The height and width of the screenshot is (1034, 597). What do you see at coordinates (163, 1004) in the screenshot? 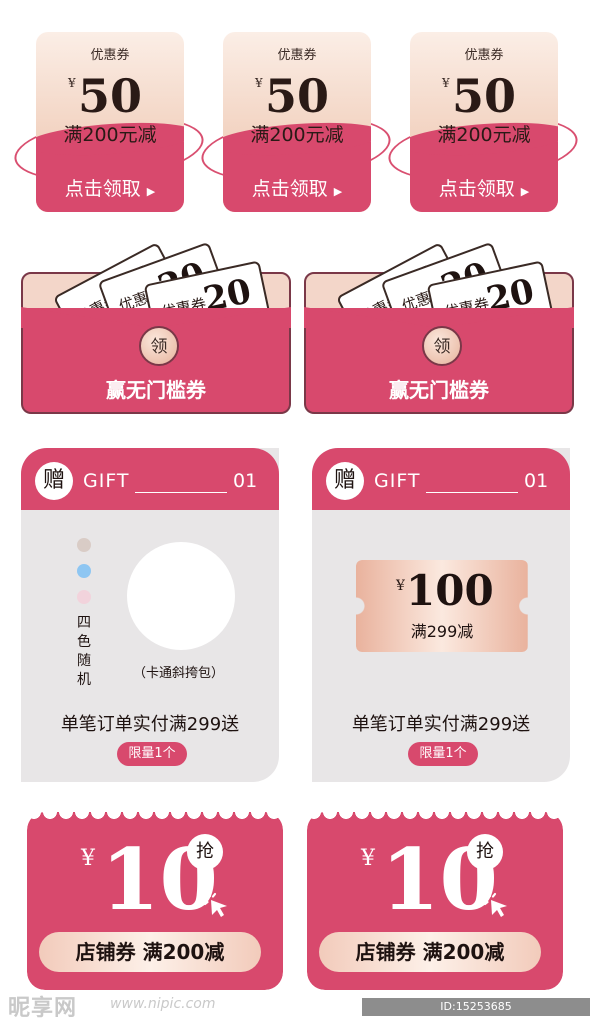
I see `watermark-site: www.nipic.com` at bounding box center [163, 1004].